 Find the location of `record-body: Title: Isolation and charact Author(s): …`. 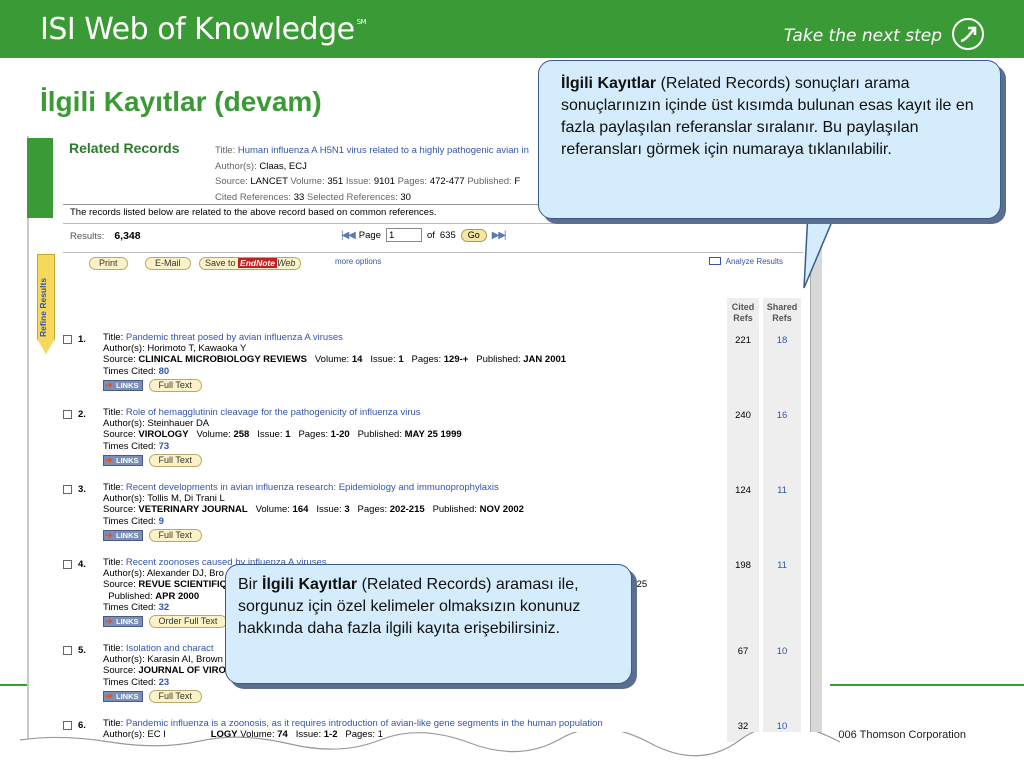

record-body: Title: Isolation and charact Author(s): … is located at coordinates (167, 673).